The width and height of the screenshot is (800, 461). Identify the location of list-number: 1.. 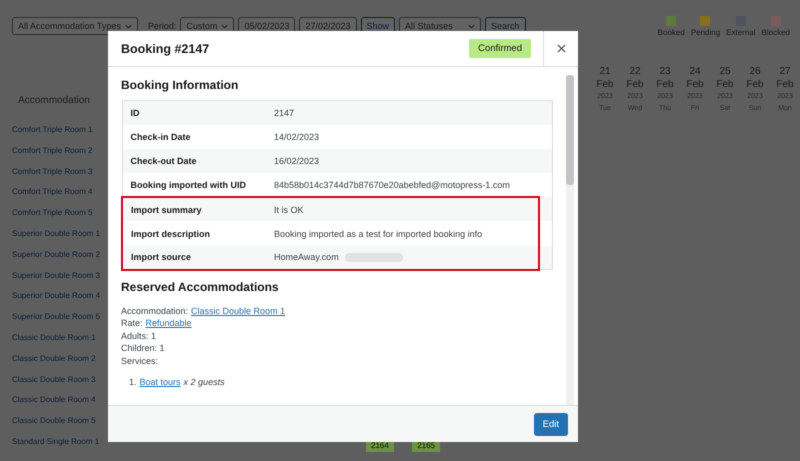
(133, 382).